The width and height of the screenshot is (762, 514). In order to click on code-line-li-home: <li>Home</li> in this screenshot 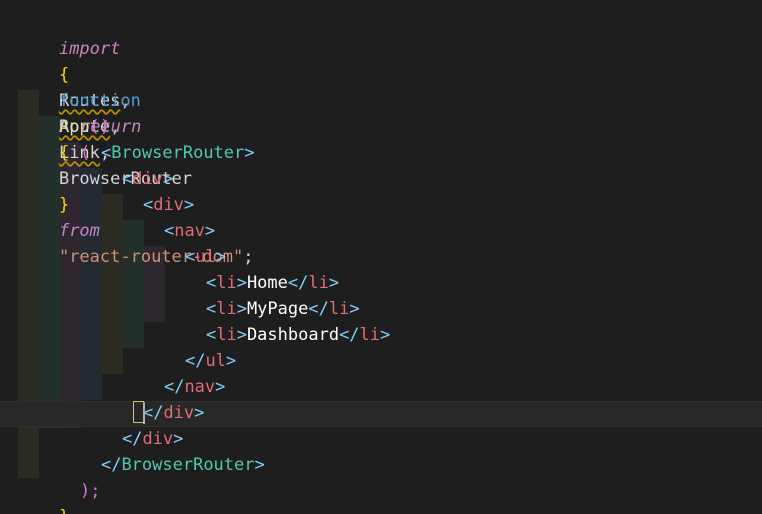, I will do `click(252, 268)`.